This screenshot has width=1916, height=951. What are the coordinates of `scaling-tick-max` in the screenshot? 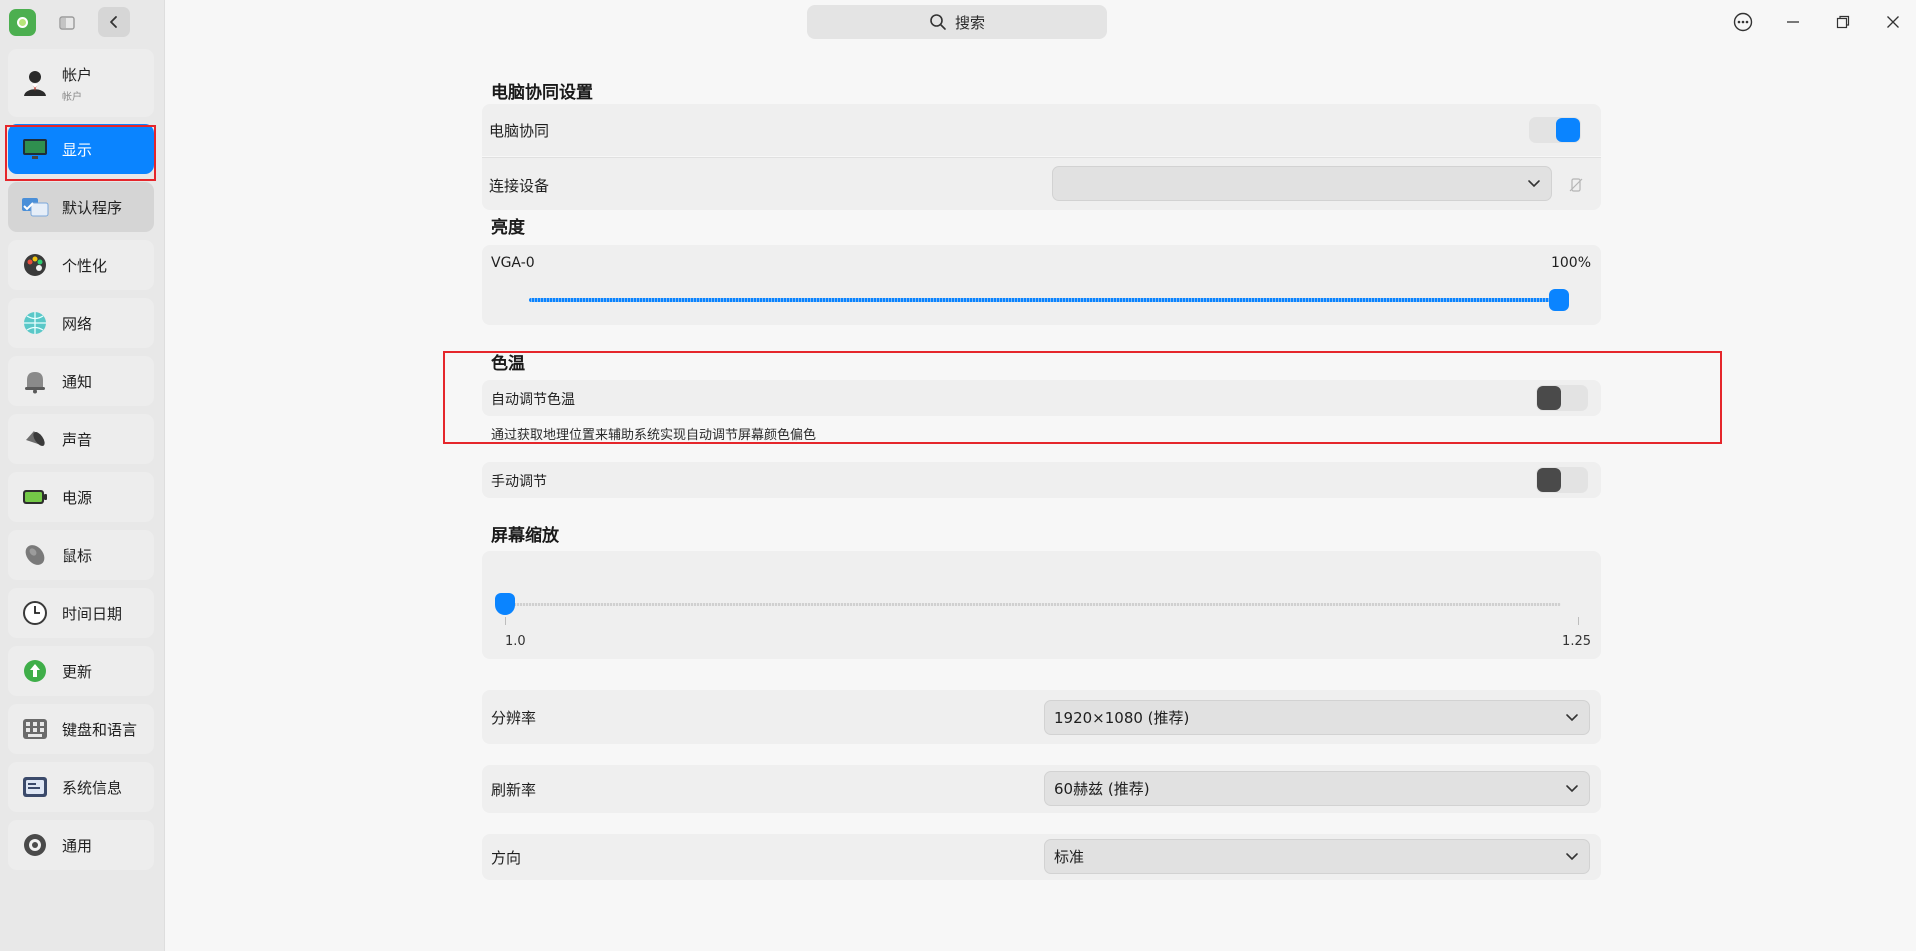 It's located at (1578, 621).